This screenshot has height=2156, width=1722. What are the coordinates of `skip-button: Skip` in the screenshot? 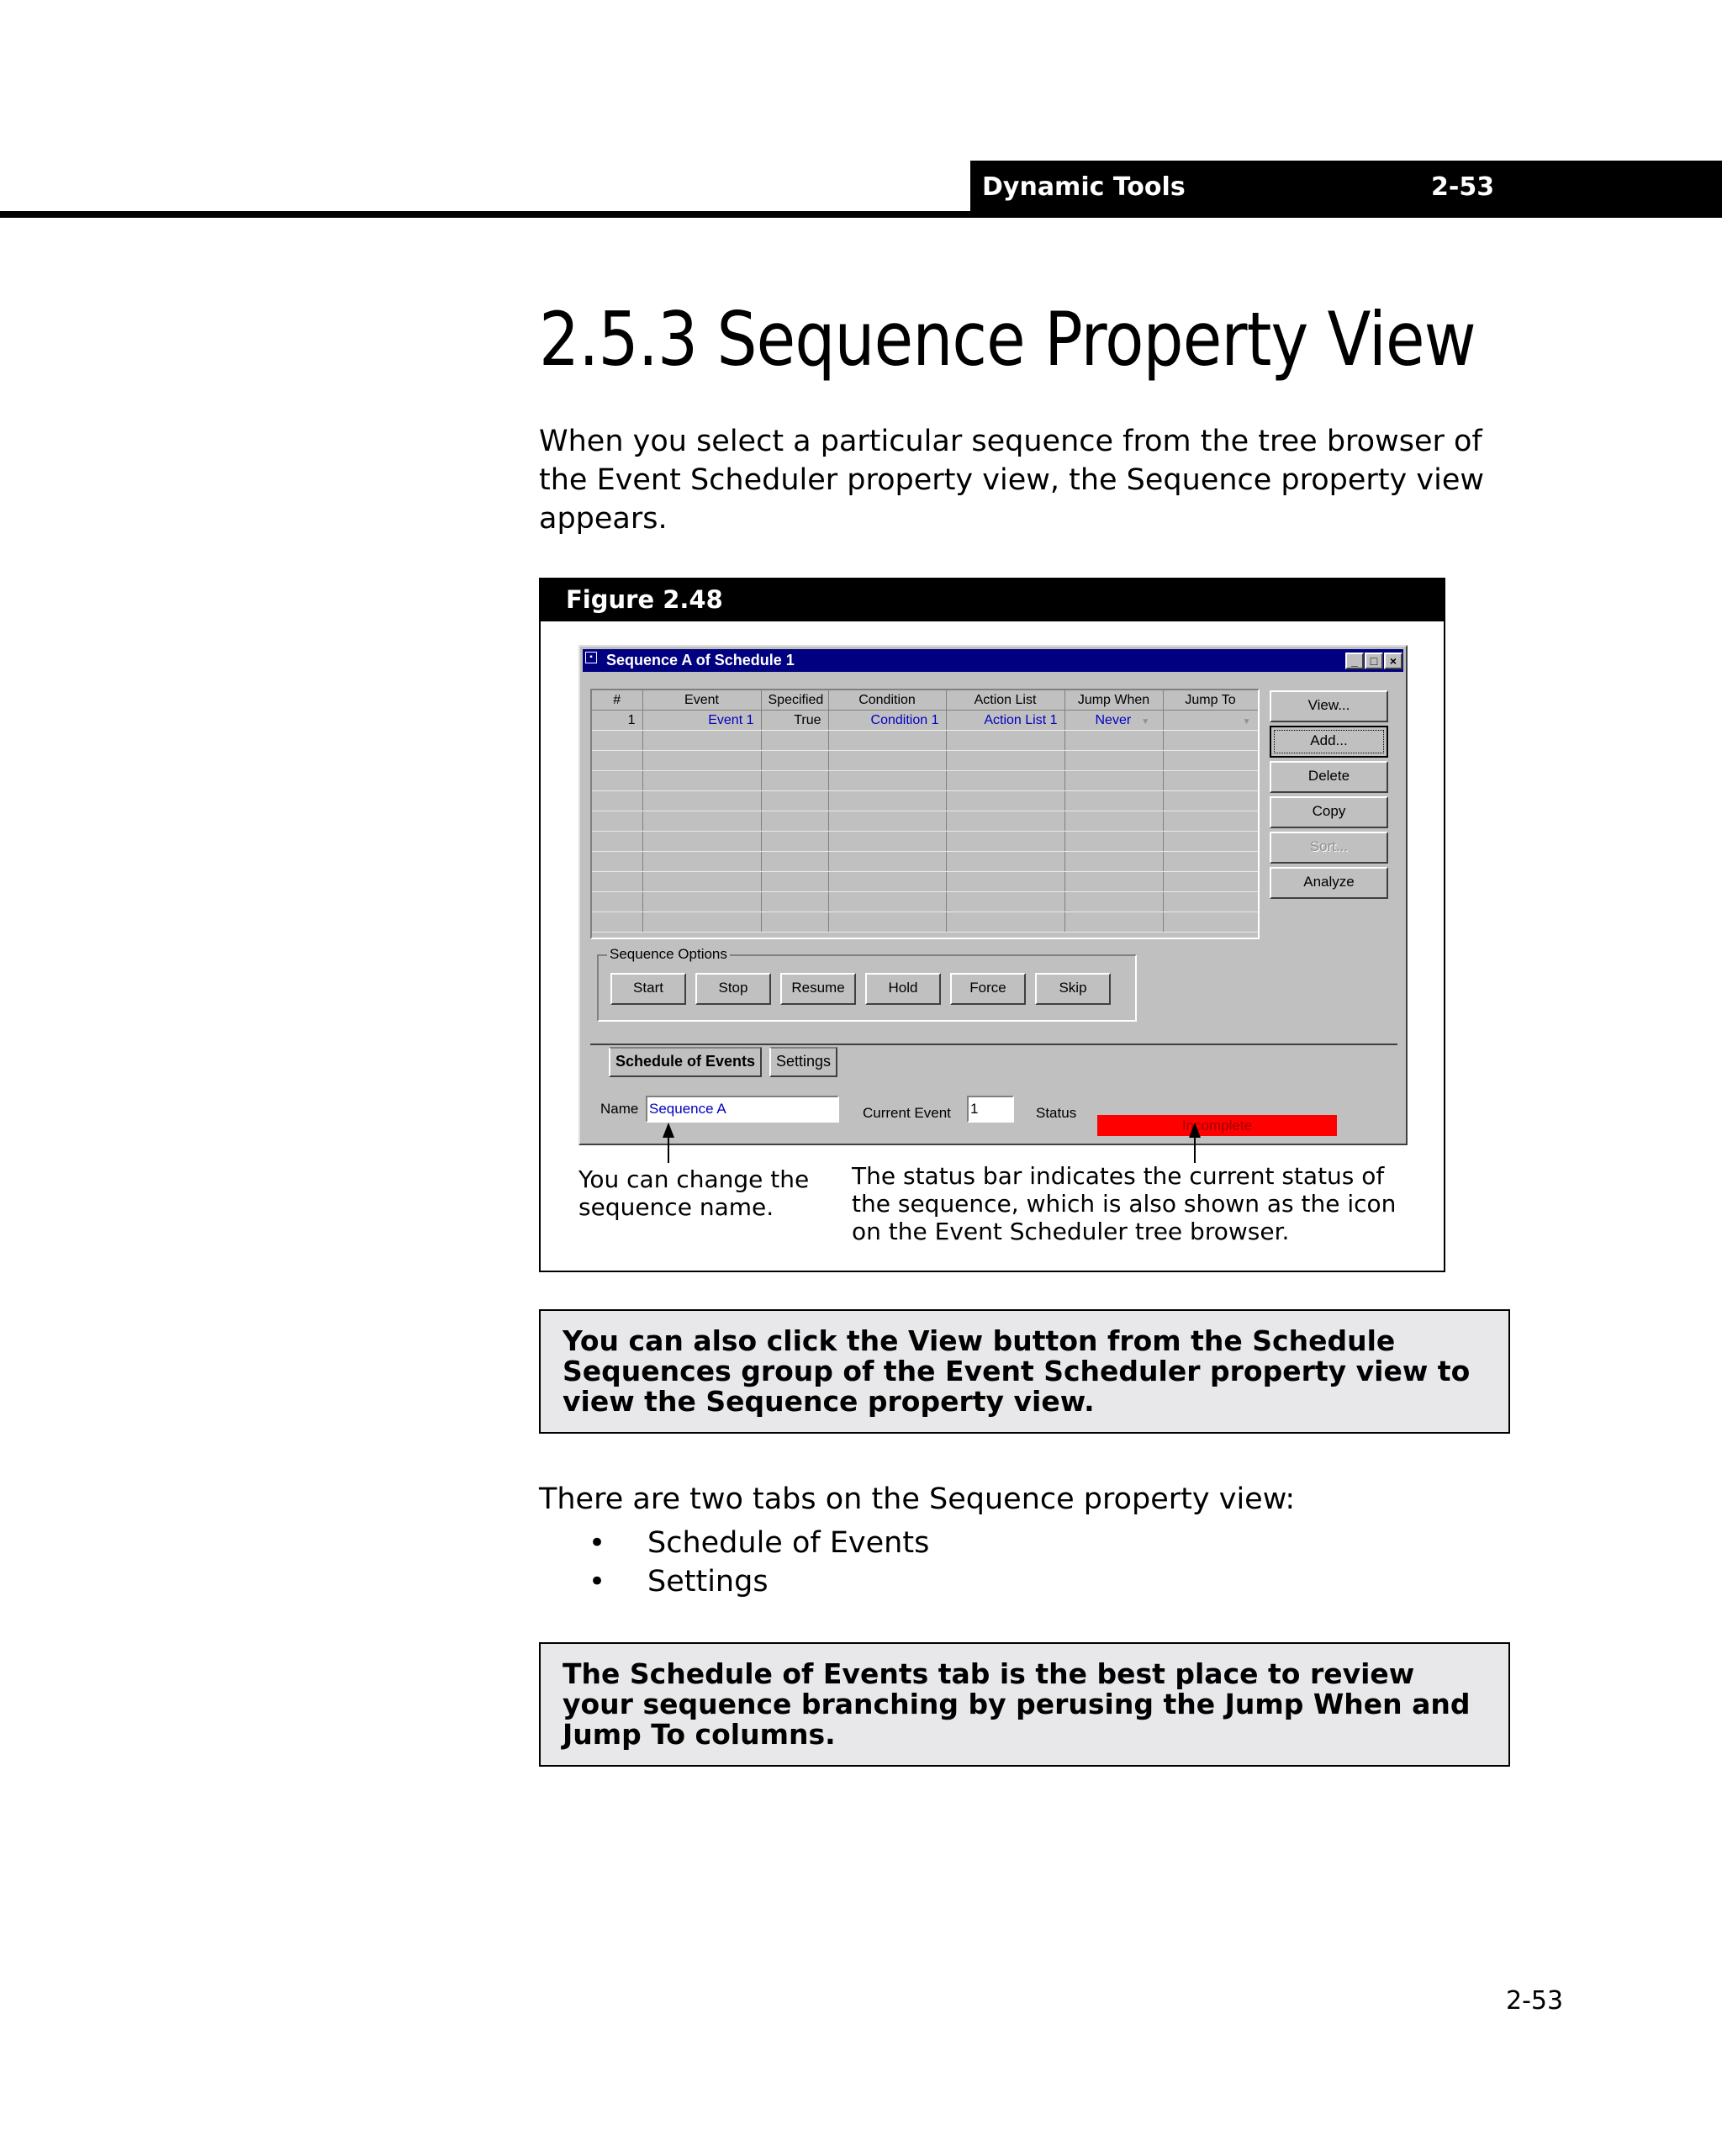 It's located at (1073, 989).